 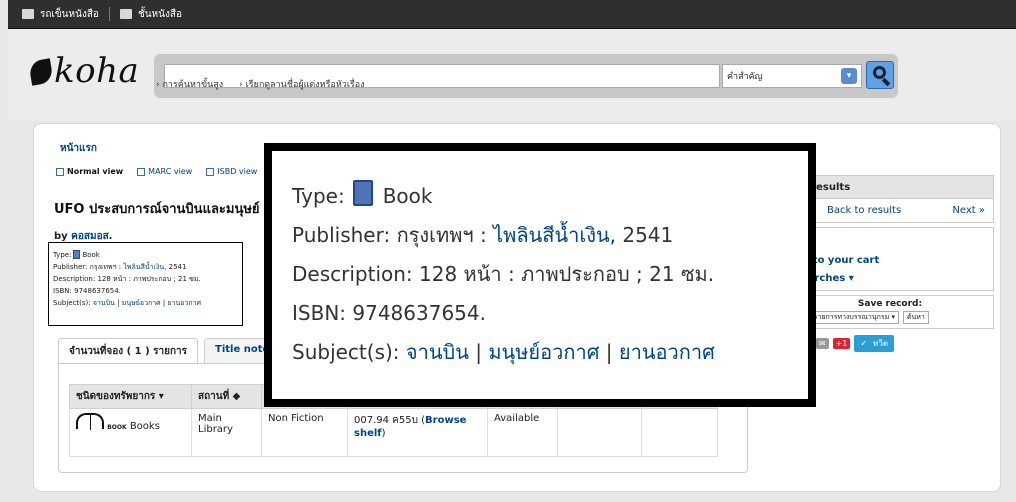 I want to click on small-subject-link: ยานอวกาศ, so click(x=184, y=303).